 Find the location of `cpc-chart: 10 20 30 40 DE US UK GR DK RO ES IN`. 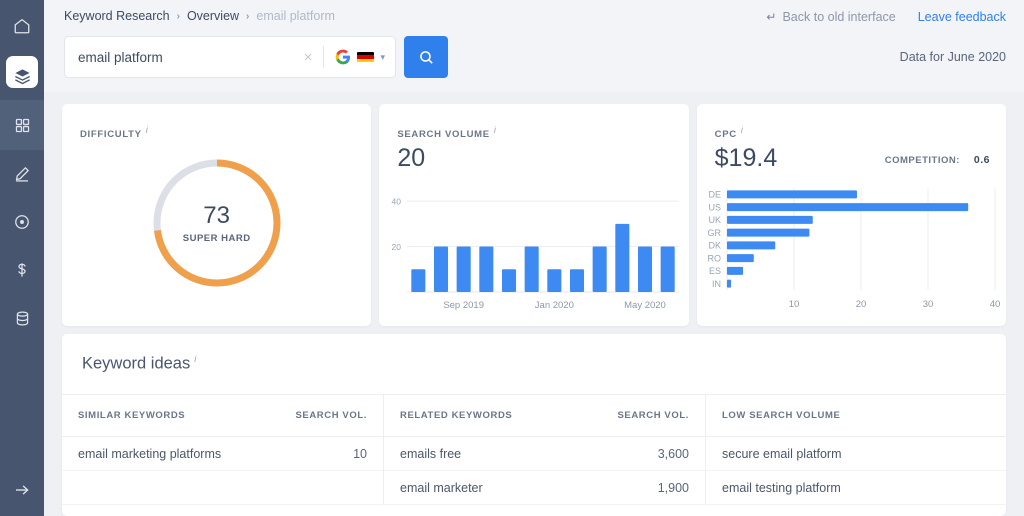

cpc-chart: 10 20 30 40 DE US UK GR DK RO ES IN is located at coordinates (851, 252).